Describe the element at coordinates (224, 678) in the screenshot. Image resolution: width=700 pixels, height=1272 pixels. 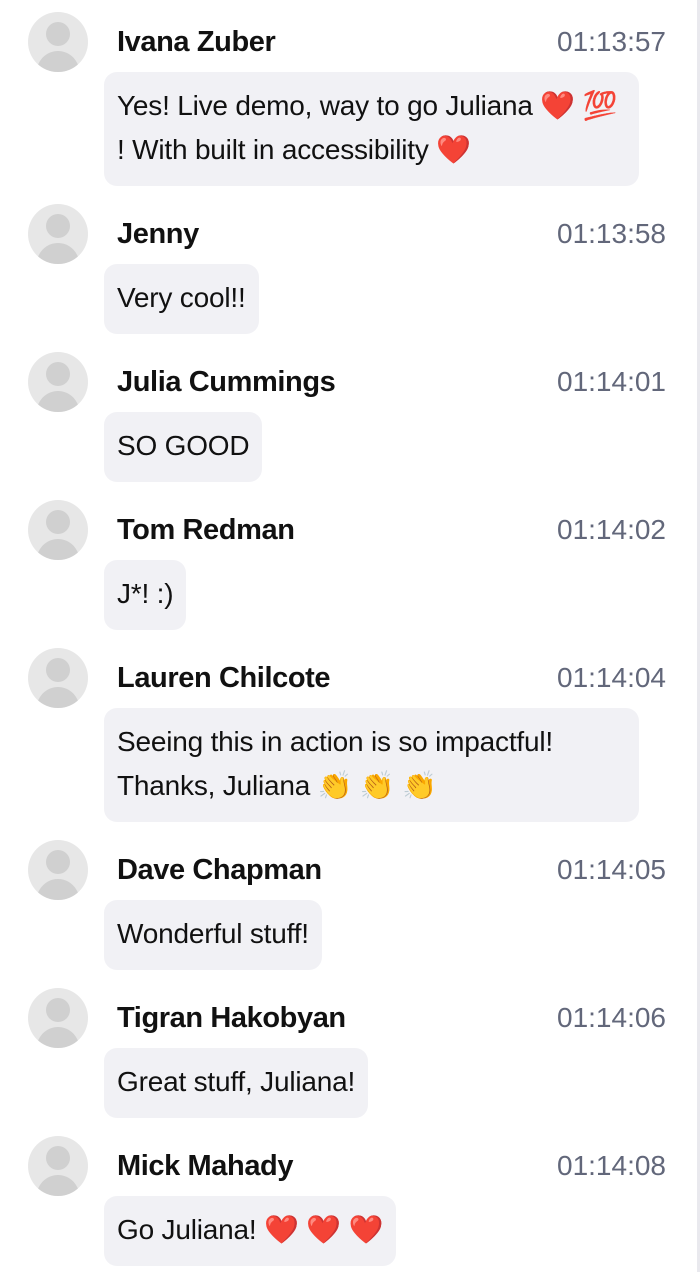
I see `message-author: Lauren Chilcote` at that location.